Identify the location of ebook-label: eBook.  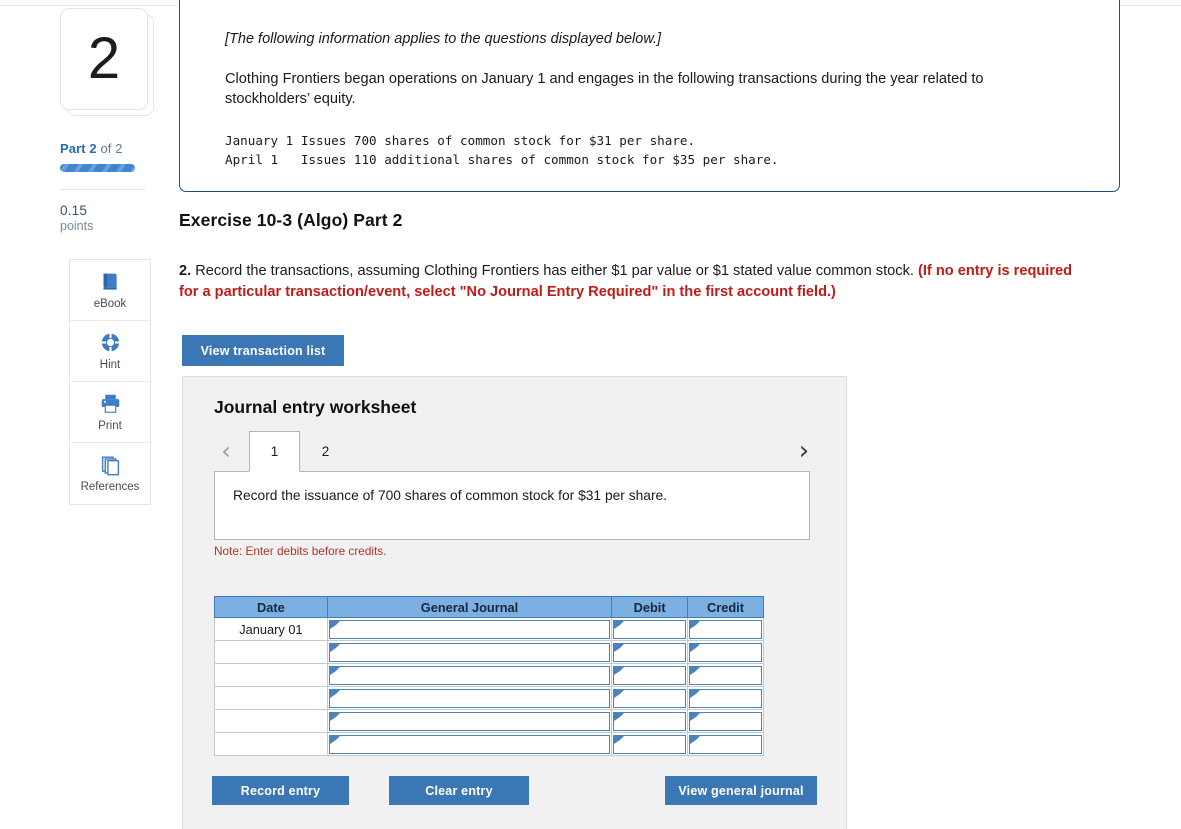
(110, 303).